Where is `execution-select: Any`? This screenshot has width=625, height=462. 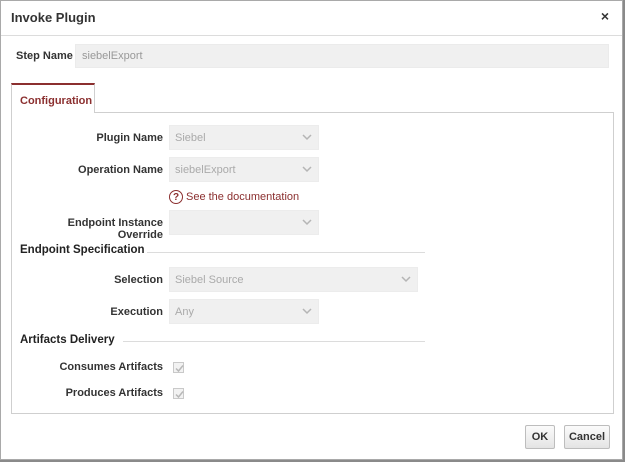 execution-select: Any is located at coordinates (244, 311).